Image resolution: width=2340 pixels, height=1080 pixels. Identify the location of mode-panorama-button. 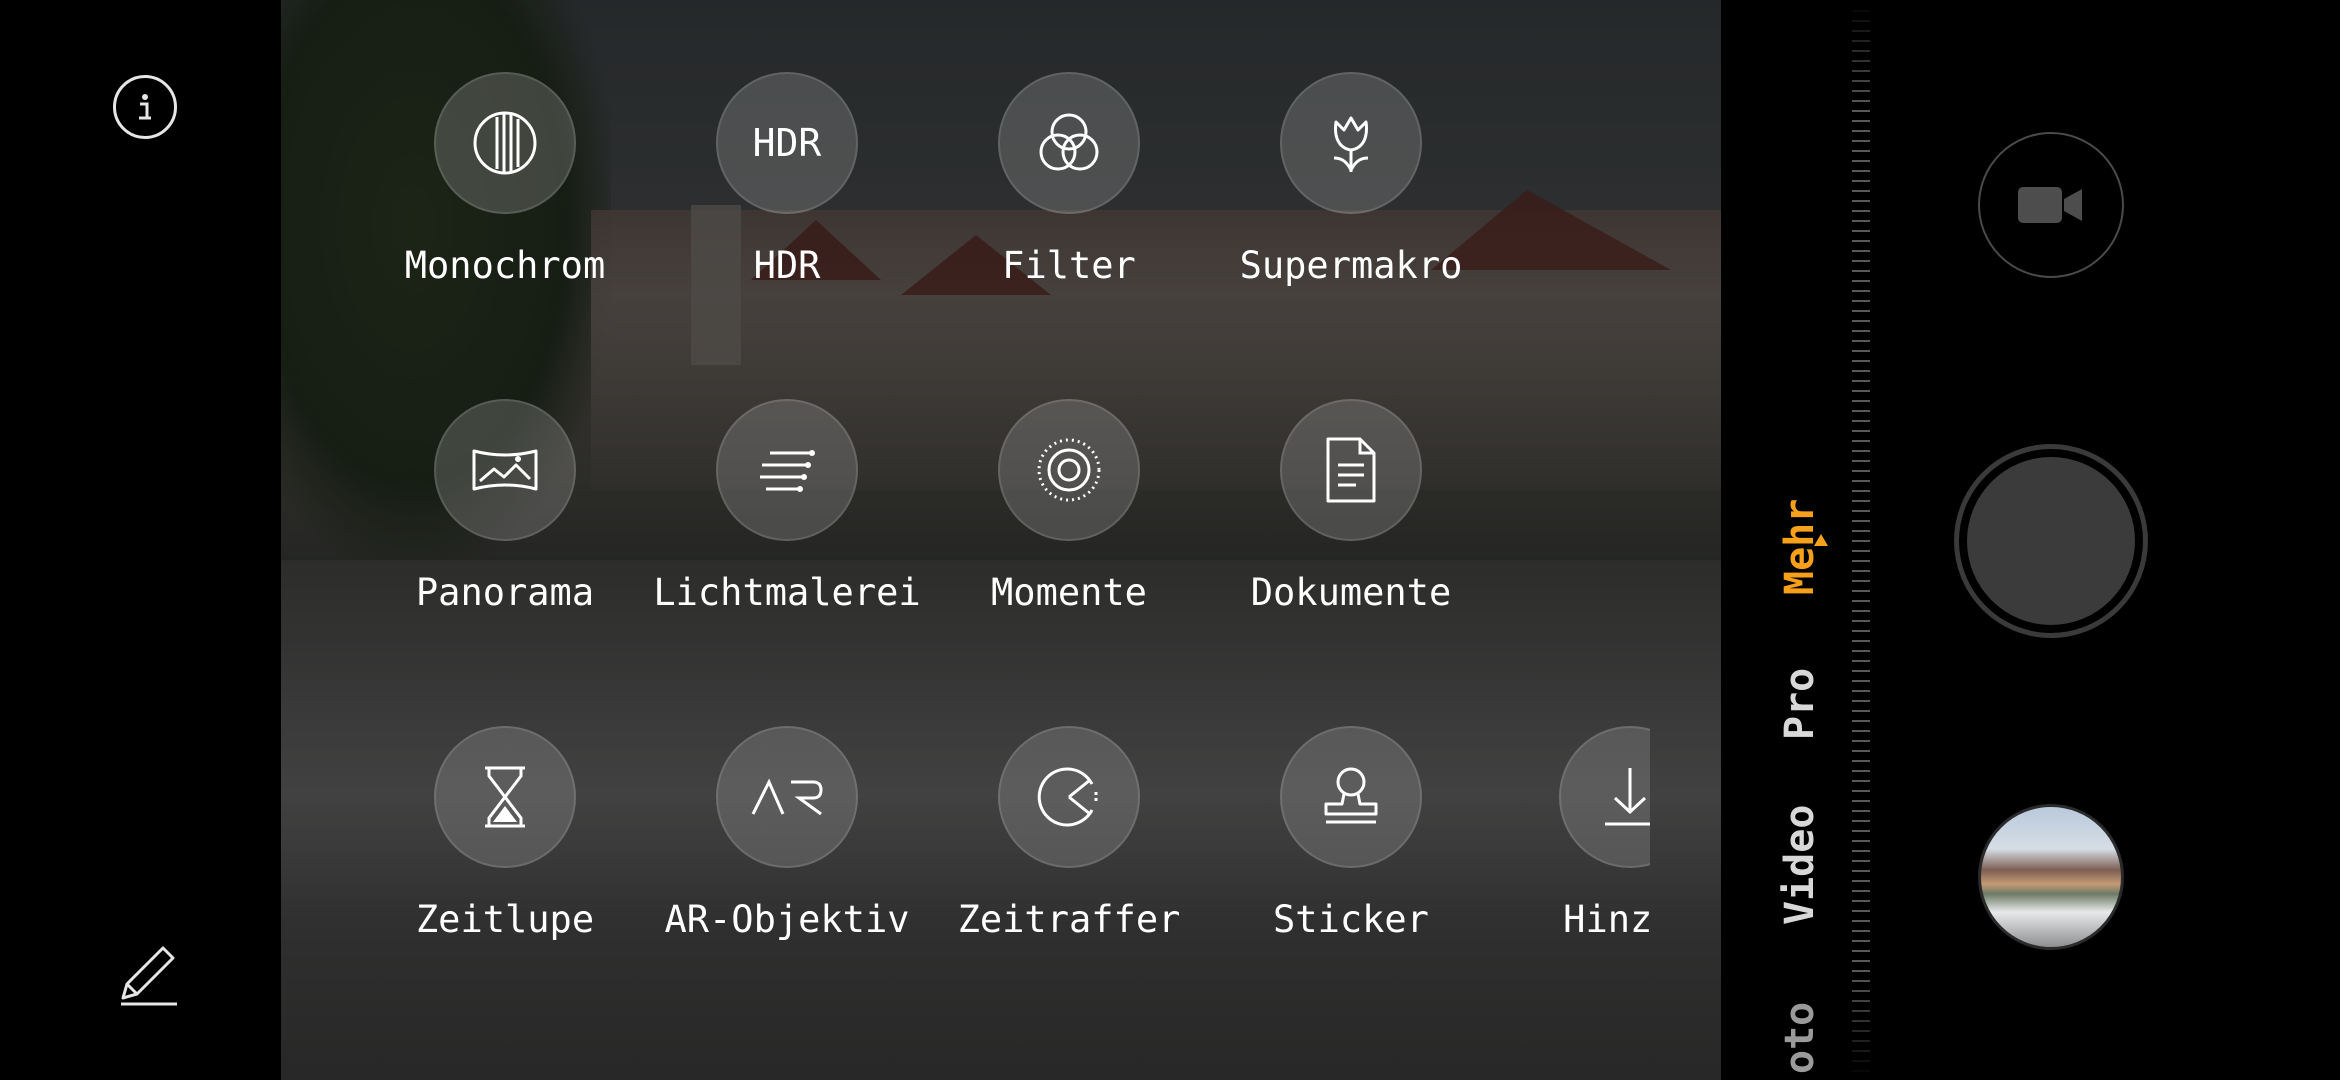
(505, 470).